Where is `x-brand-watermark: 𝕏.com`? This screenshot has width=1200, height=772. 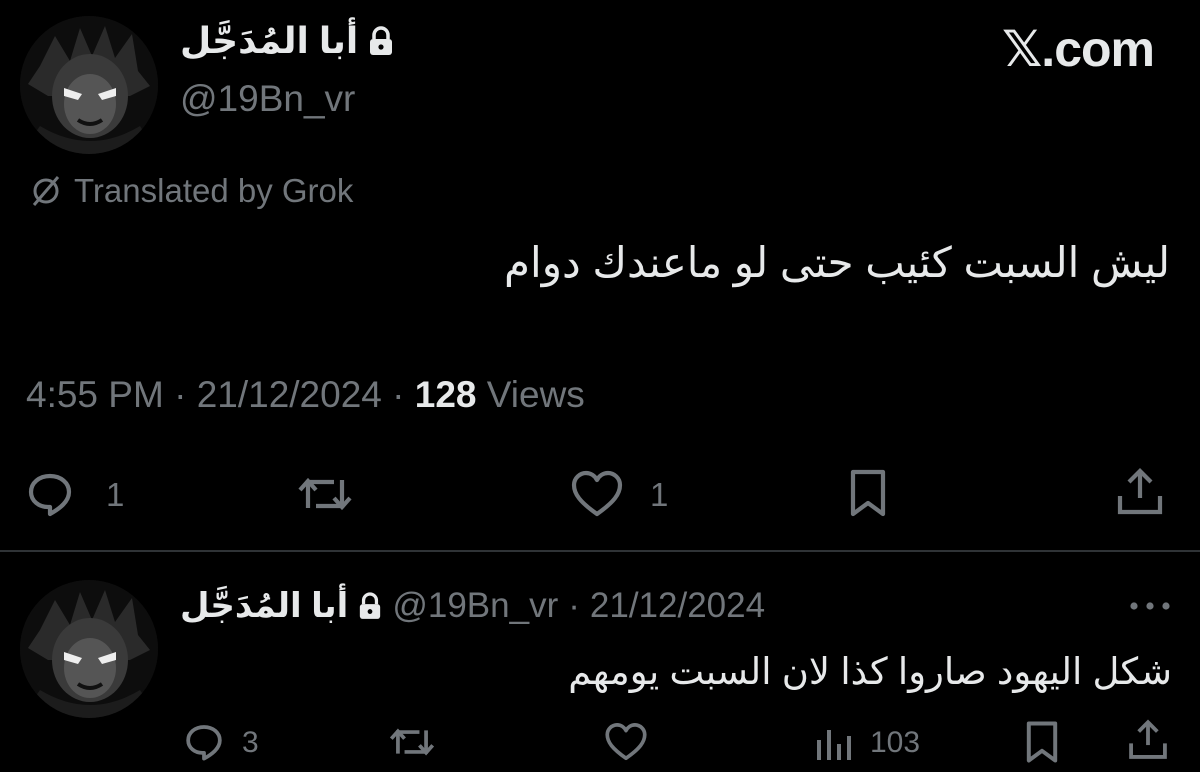 x-brand-watermark: 𝕏.com is located at coordinates (1078, 49).